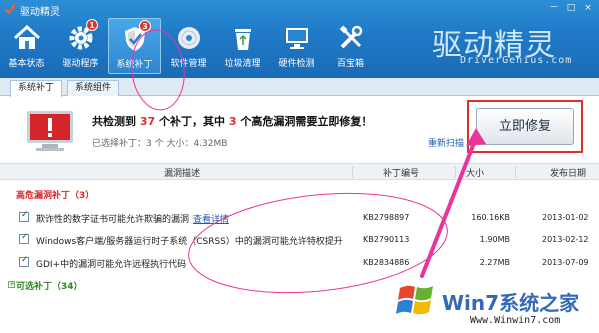 Image resolution: width=599 pixels, height=333 pixels. Describe the element at coordinates (350, 37) in the screenshot. I see `tools-icon` at that location.